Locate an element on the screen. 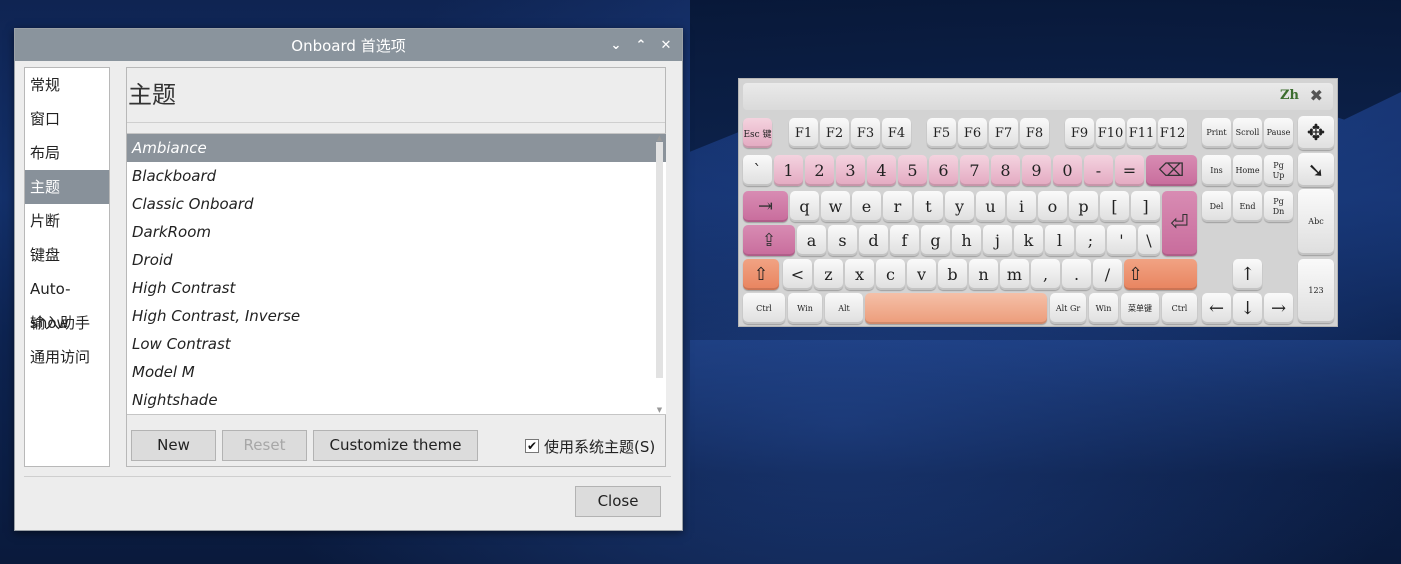 The width and height of the screenshot is (1401, 564). key-win-left: Win is located at coordinates (805, 308).